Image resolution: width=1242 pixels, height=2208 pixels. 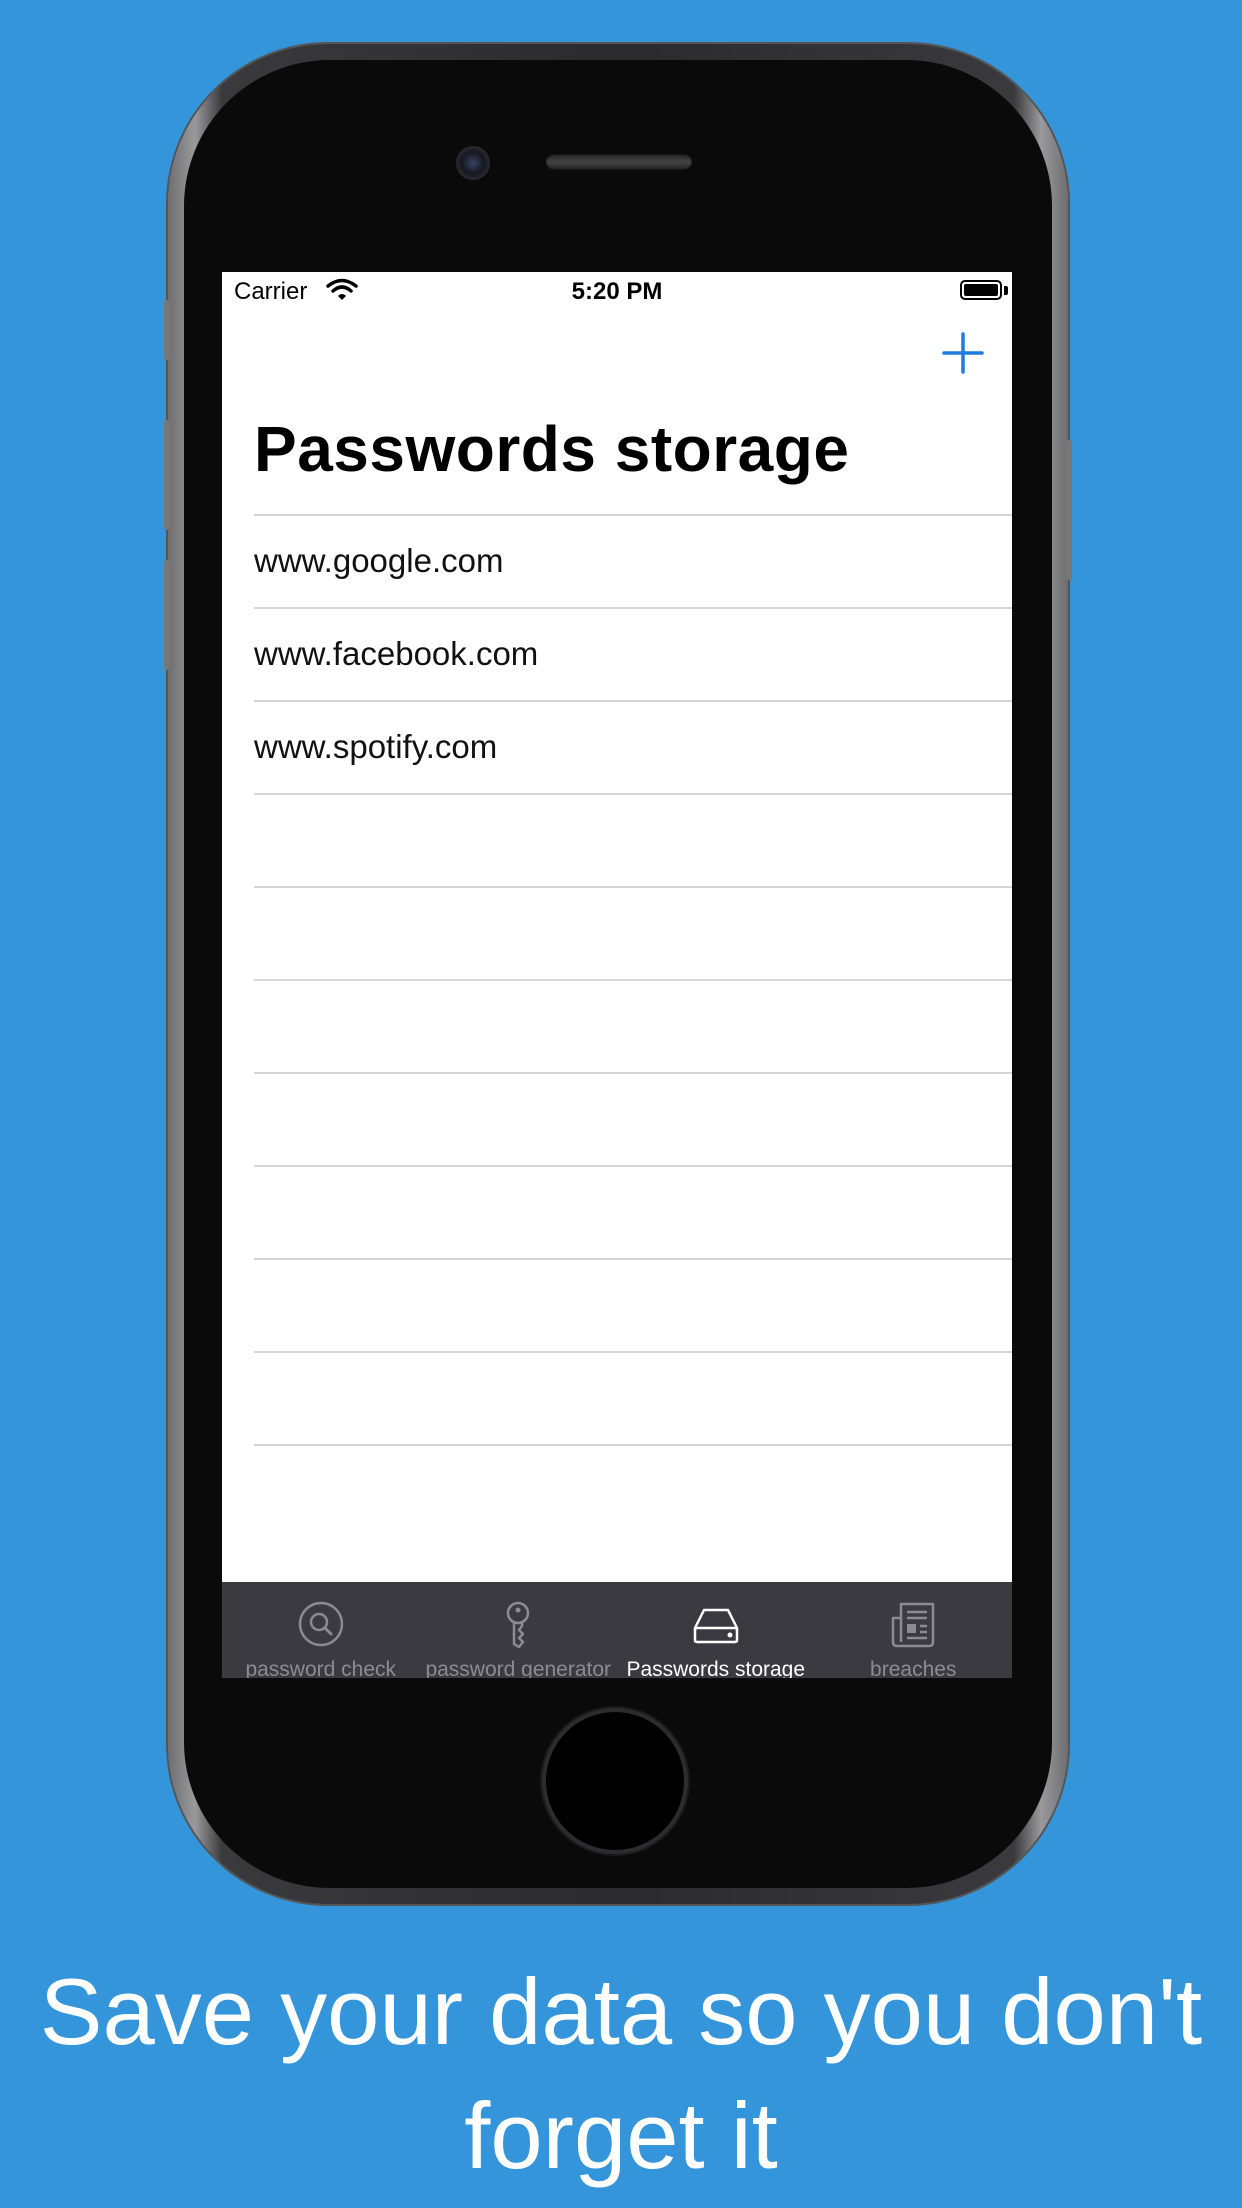 I want to click on key-icon, so click(x=518, y=1624).